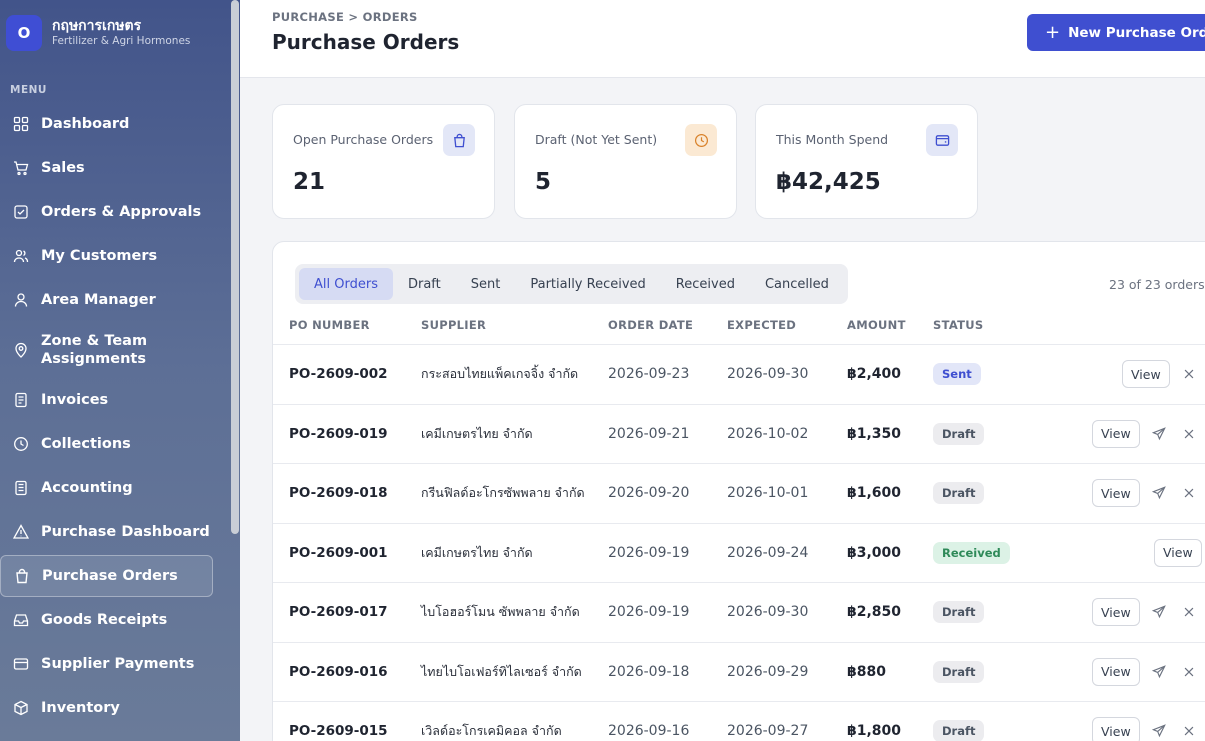 The height and width of the screenshot is (741, 1205). I want to click on status-badge: Sent, so click(957, 374).